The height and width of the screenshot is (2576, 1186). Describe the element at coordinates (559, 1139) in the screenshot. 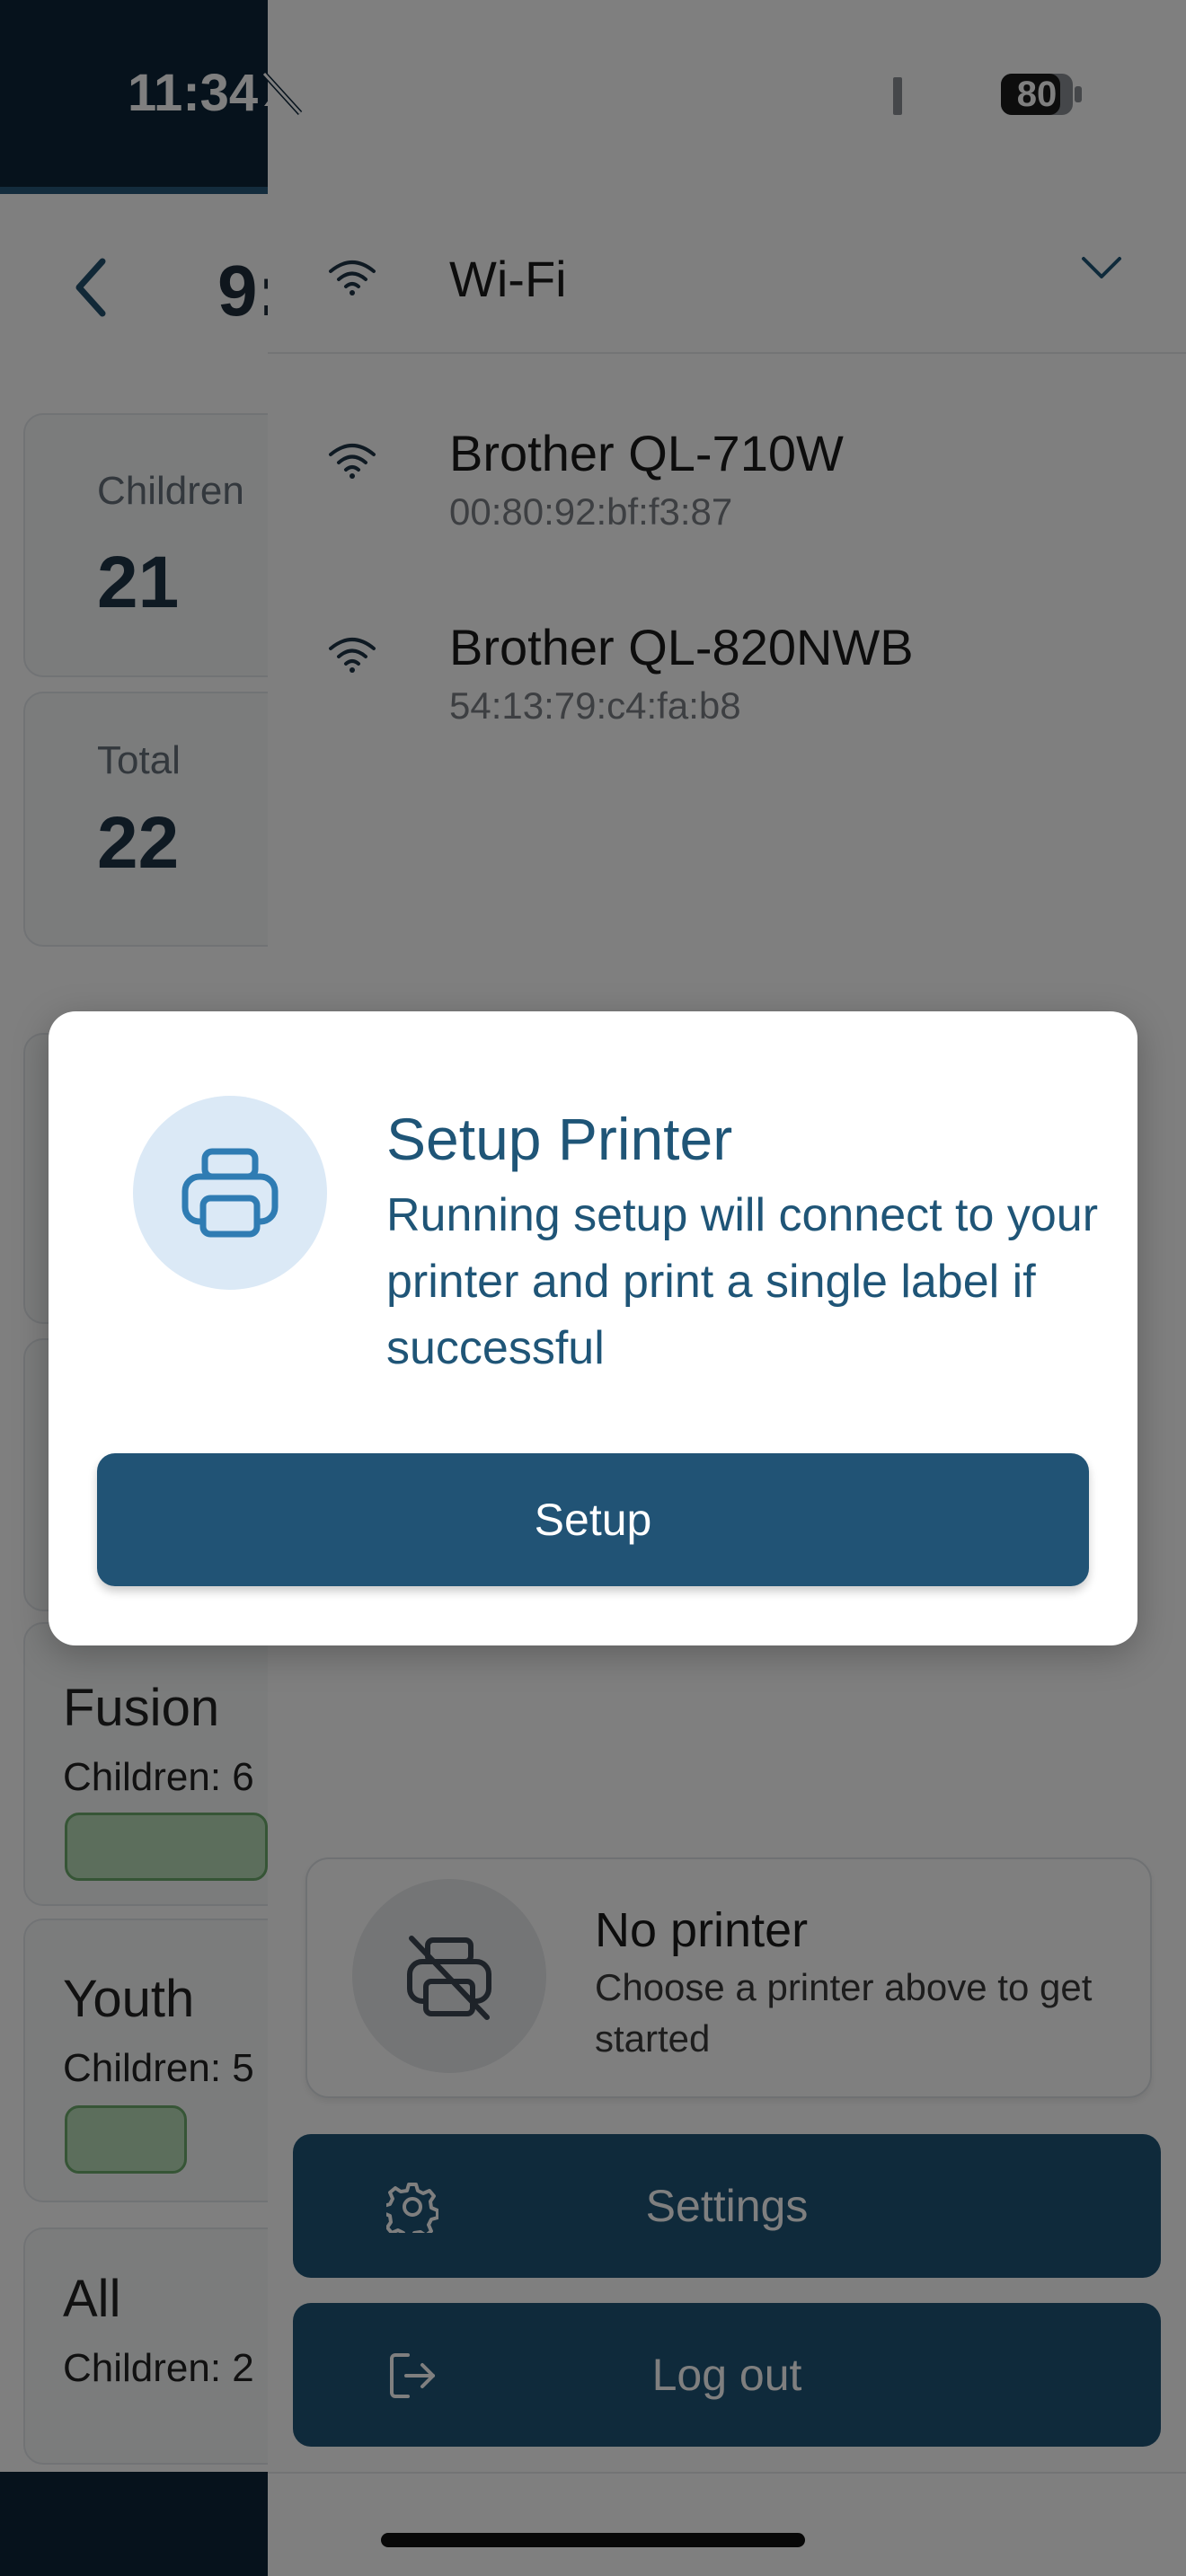

I see `dialog-title: Setup Printer` at that location.